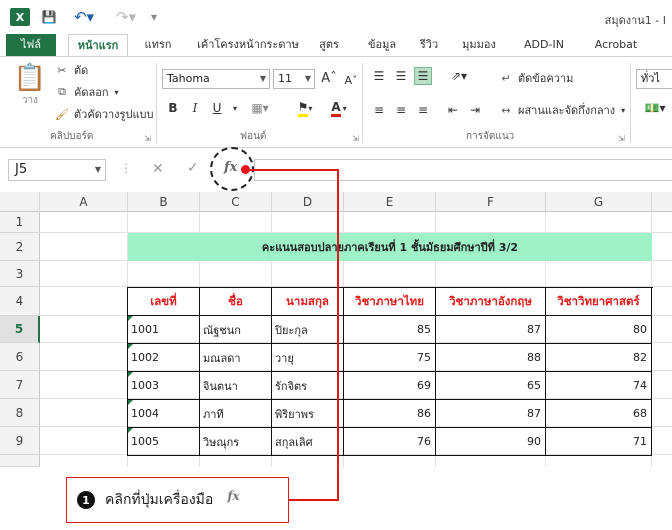  Describe the element at coordinates (20, 461) in the screenshot. I see `row-header` at that location.